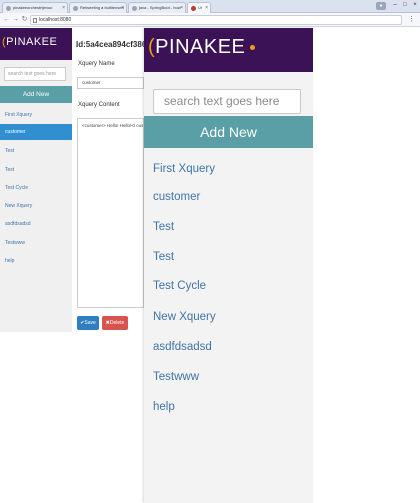 The image size is (420, 503). Describe the element at coordinates (55, 20) in the screenshot. I see `url-text: localhost:8080` at that location.